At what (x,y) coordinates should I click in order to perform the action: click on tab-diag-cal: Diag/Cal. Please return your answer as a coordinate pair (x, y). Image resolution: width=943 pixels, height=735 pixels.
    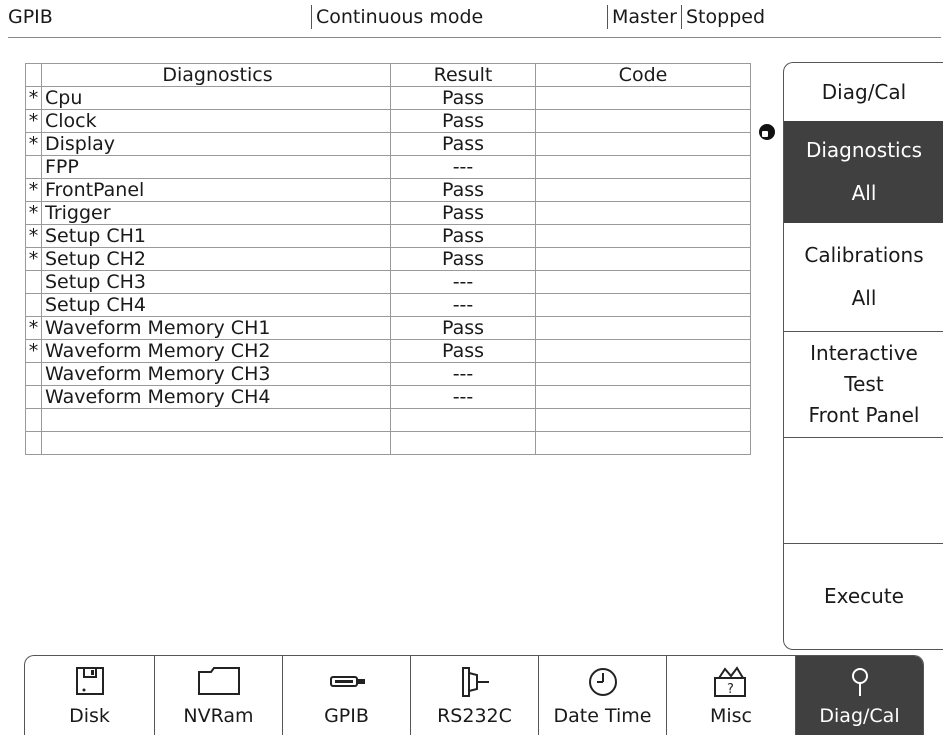
    Looking at the image, I should click on (859, 695).